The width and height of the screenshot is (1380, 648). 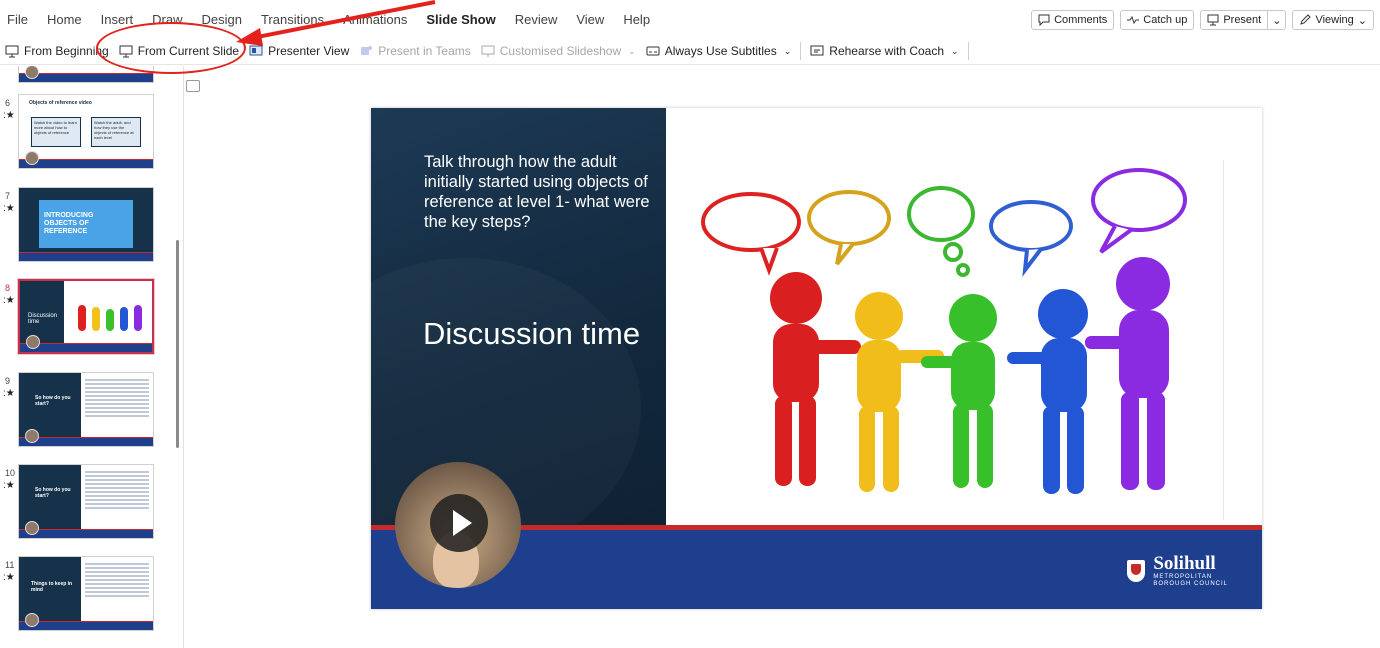 I want to click on comment-icon, so click(x=1044, y=20).